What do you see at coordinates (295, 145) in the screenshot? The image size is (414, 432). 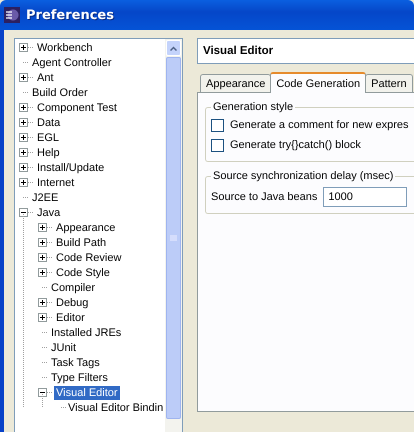 I see `checkbox-label: Generate try{}catch() block` at bounding box center [295, 145].